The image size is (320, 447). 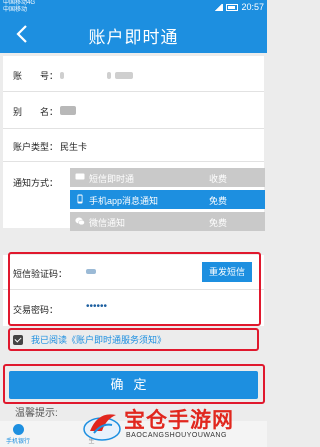 I want to click on wechat-icon, so click(x=80, y=221).